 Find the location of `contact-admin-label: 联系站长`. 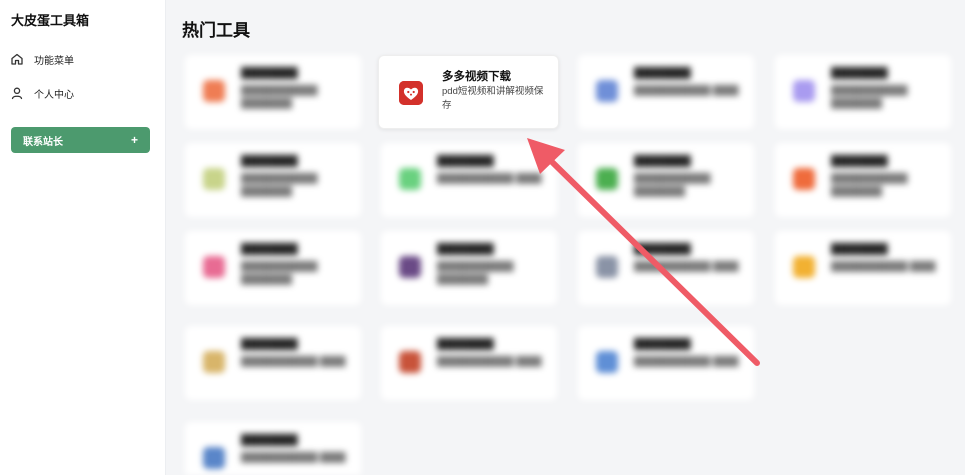

contact-admin-label: 联系站长 is located at coordinates (43, 142).